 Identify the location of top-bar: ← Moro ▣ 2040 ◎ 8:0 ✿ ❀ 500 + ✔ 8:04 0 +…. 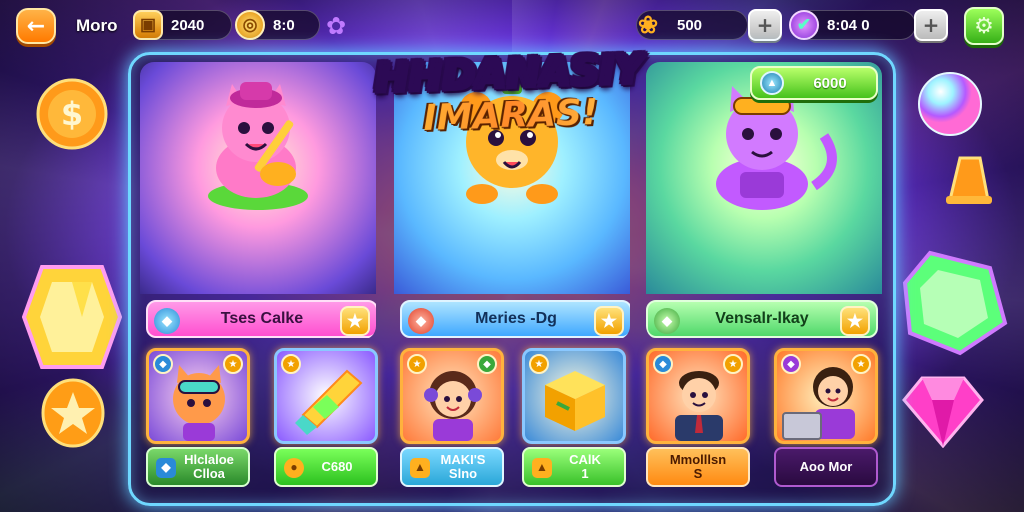
(512, 26).